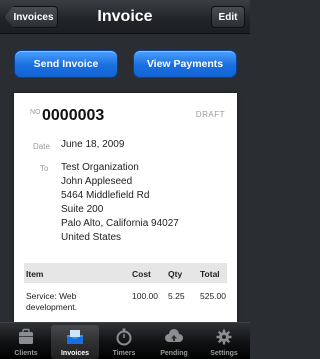  Describe the element at coordinates (31, 17) in the screenshot. I see `back-button-invoices: Invoices` at that location.